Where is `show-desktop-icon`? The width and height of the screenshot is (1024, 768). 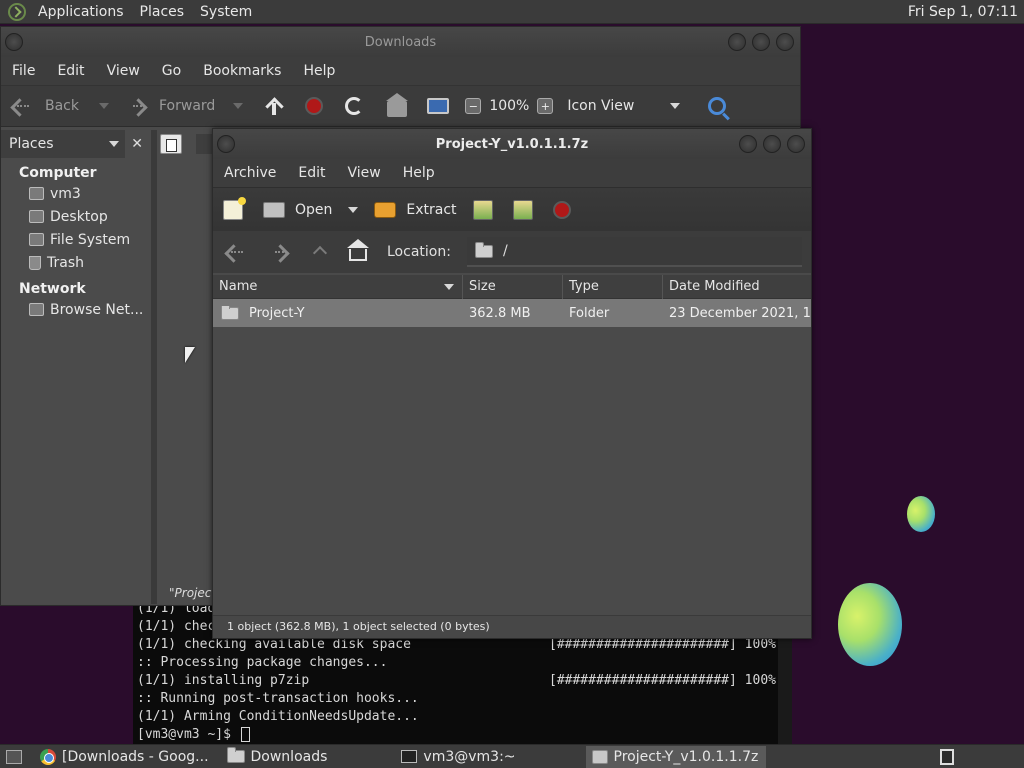 show-desktop-icon is located at coordinates (14, 756).